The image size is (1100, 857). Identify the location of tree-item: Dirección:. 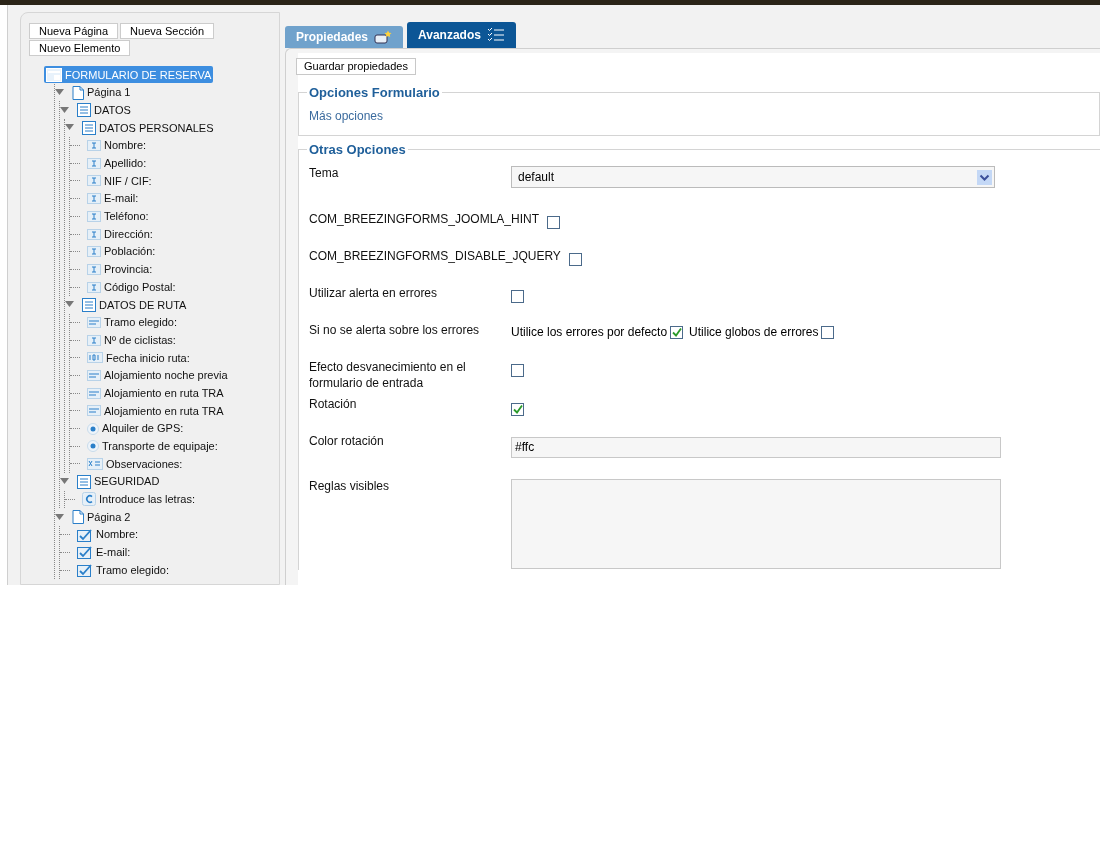
(120, 234).